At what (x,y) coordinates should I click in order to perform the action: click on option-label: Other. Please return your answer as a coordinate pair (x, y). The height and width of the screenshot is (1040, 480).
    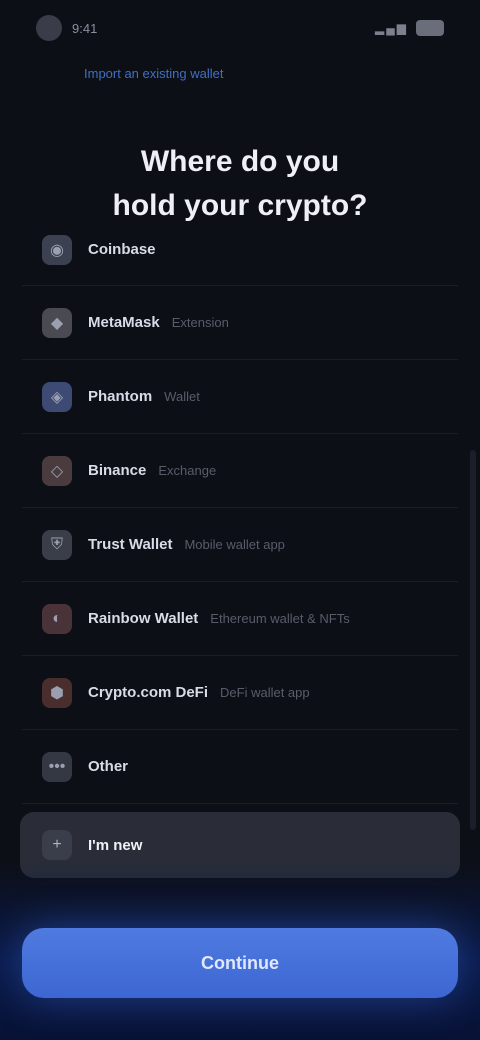
    Looking at the image, I should click on (108, 766).